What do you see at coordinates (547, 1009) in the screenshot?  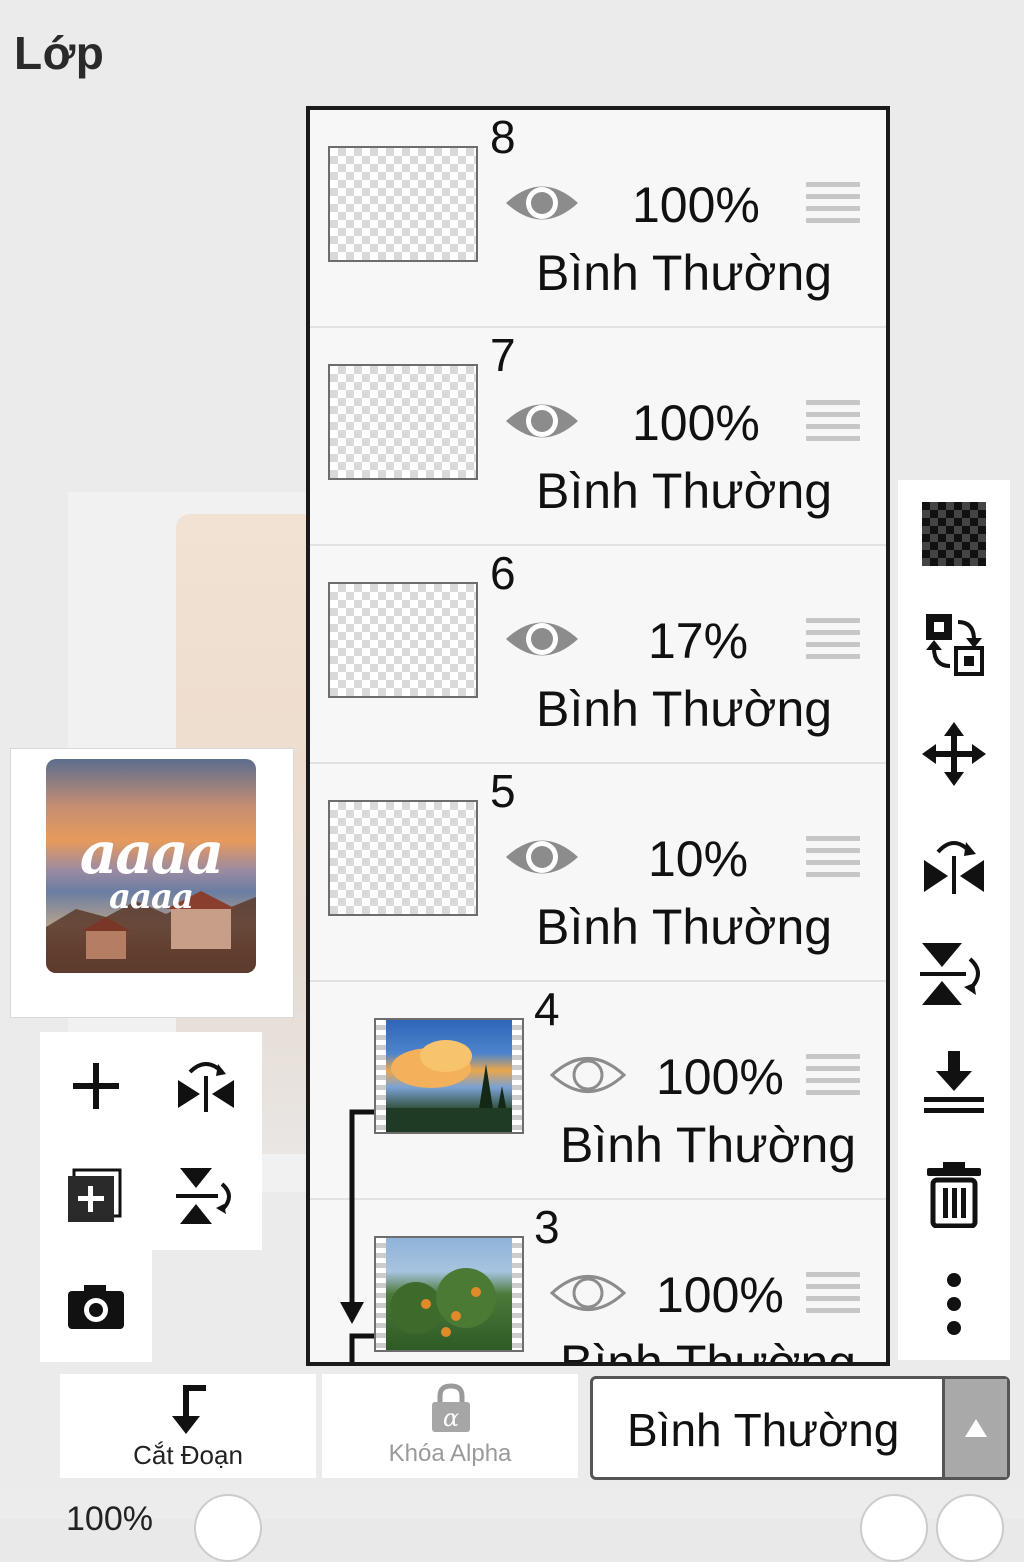 I see `layer-number: 4` at bounding box center [547, 1009].